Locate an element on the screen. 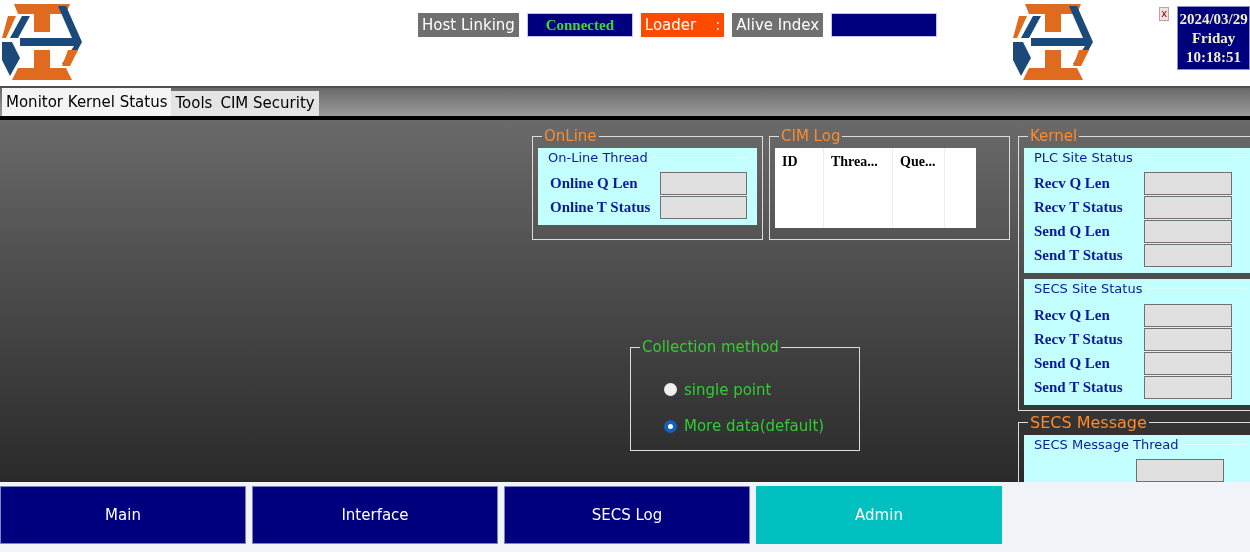  frame-title: CIM Log is located at coordinates (811, 136).